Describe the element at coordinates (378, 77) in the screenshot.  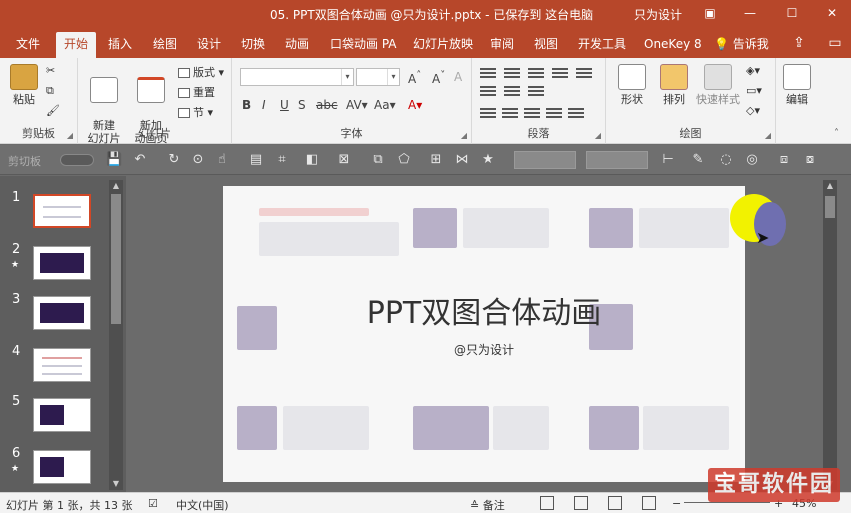
I see `font-size-combo: ▾` at that location.